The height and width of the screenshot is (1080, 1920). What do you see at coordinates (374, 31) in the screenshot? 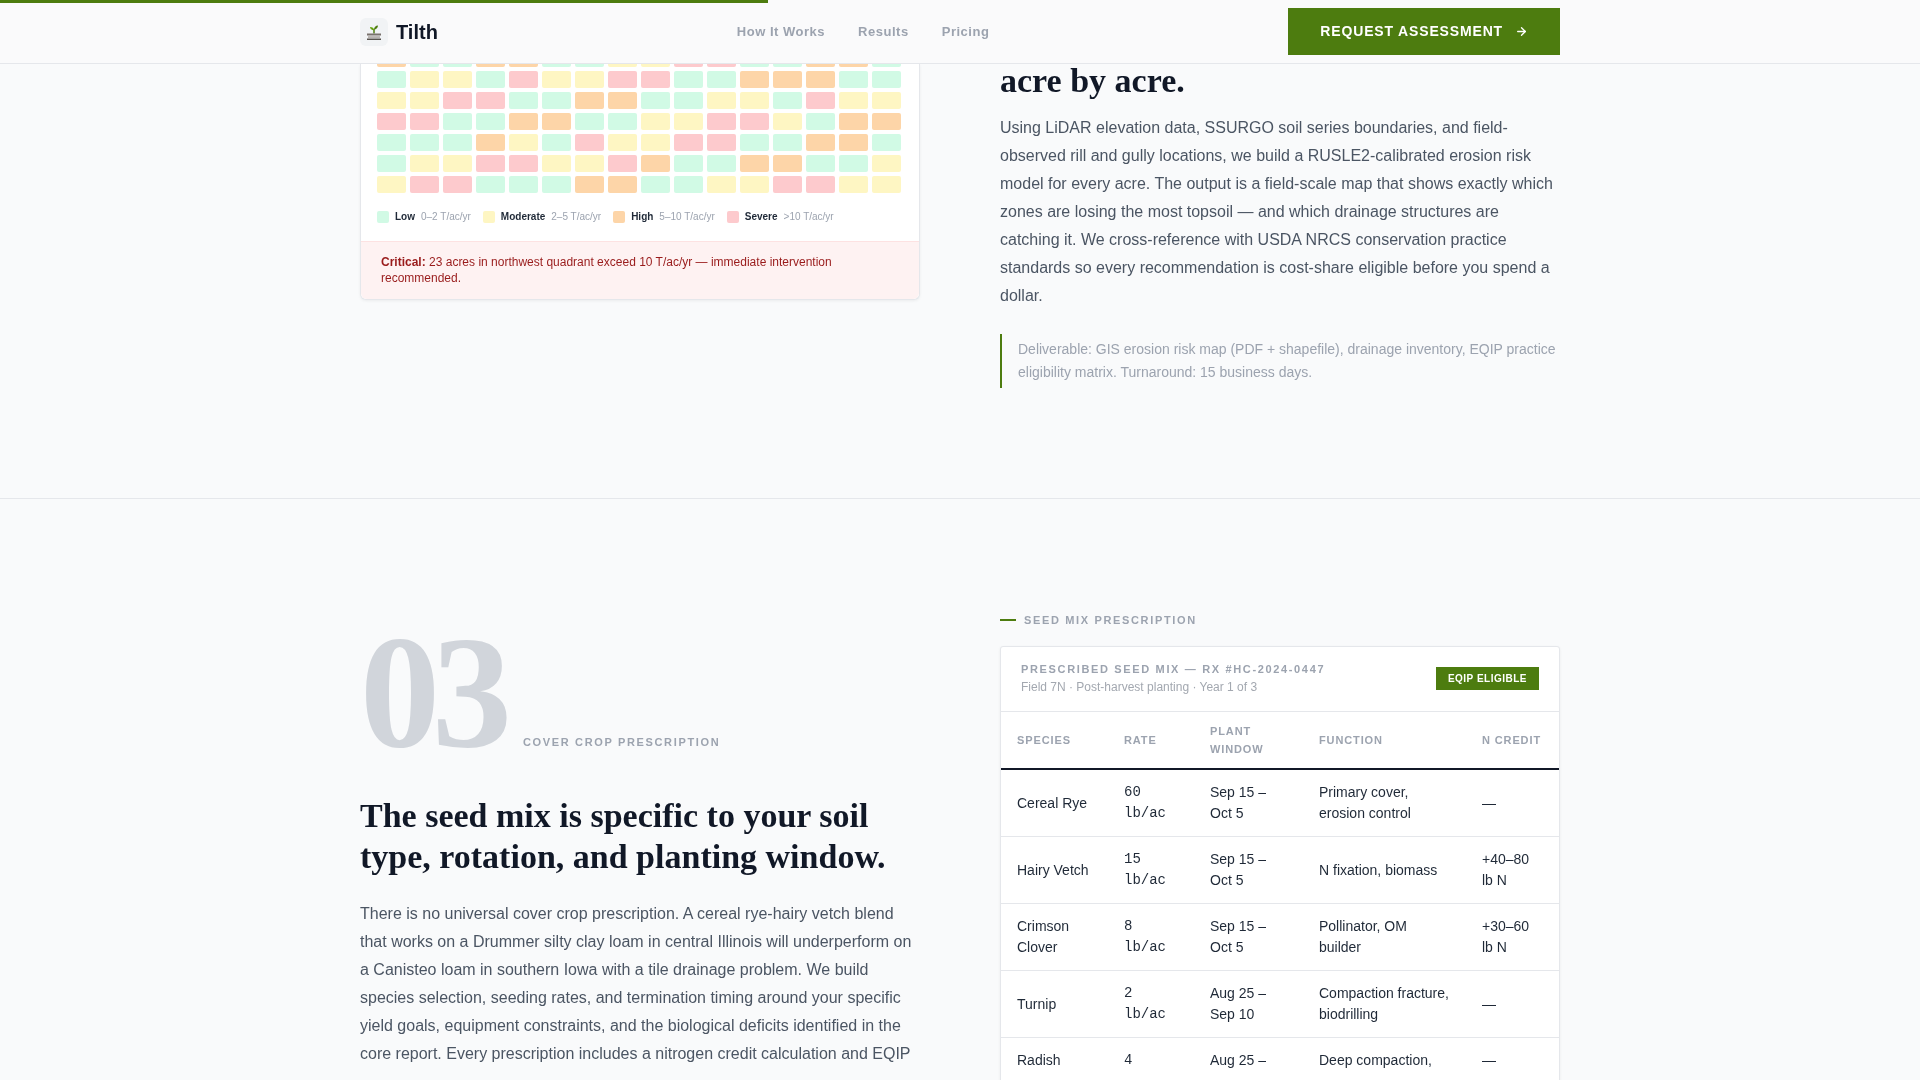
I see `sprout-icon` at bounding box center [374, 31].